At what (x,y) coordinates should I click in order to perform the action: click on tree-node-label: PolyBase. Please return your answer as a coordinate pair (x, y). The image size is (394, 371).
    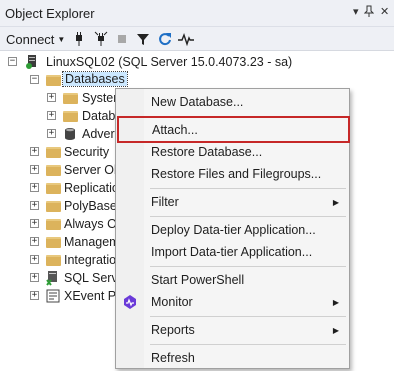
    Looking at the image, I should click on (90, 206).